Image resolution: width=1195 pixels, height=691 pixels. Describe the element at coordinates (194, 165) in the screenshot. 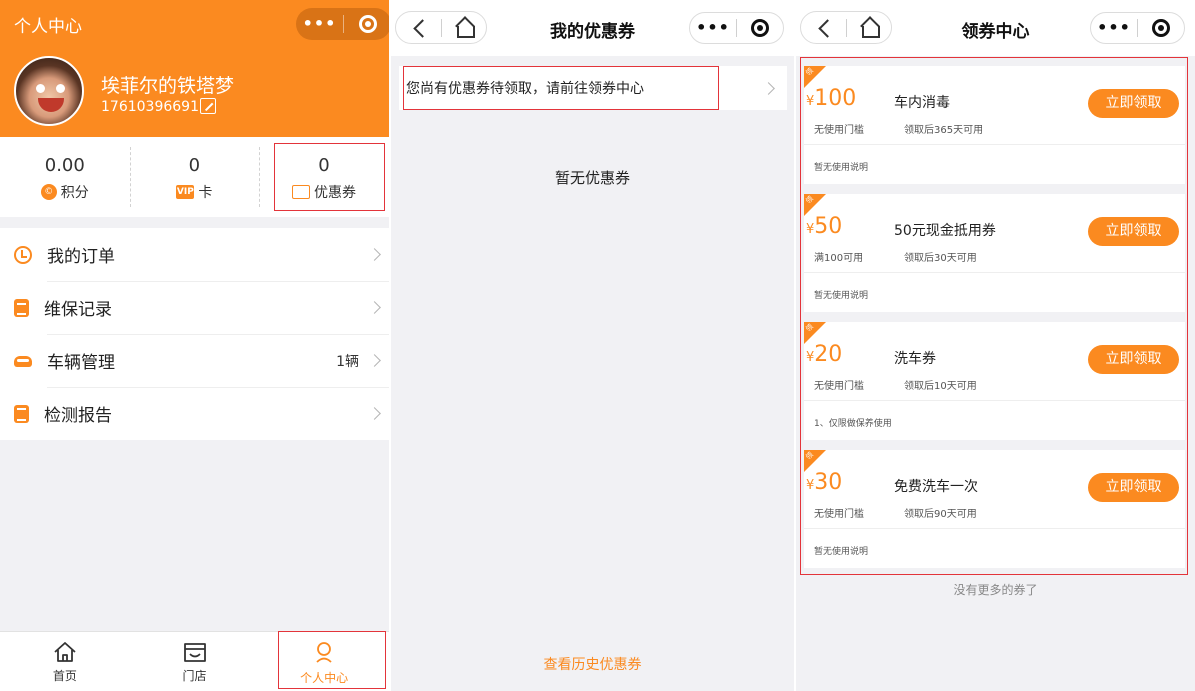

I see `cards-value: 0` at that location.